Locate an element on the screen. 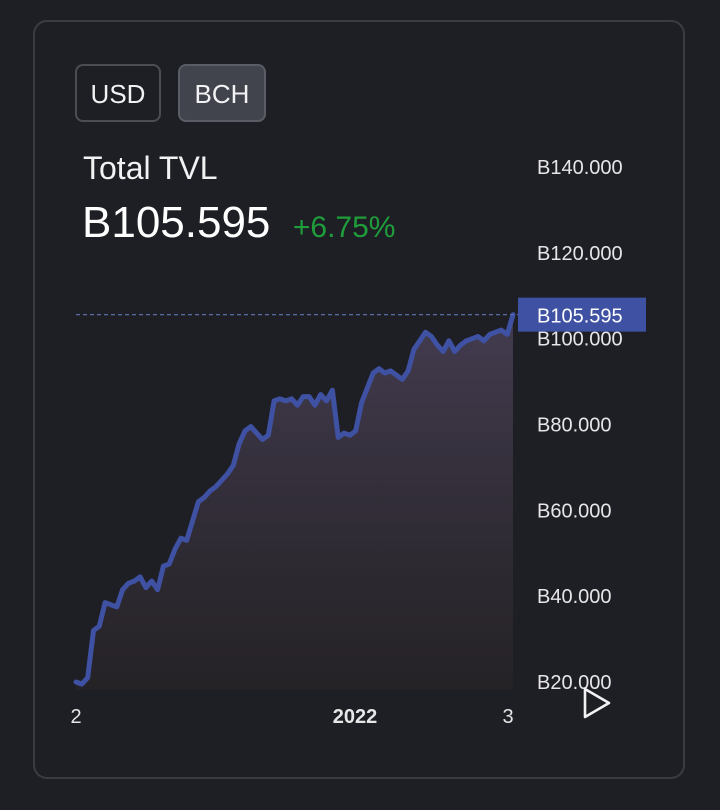 The width and height of the screenshot is (720, 810). y-tick-label: B80.000 is located at coordinates (574, 426).